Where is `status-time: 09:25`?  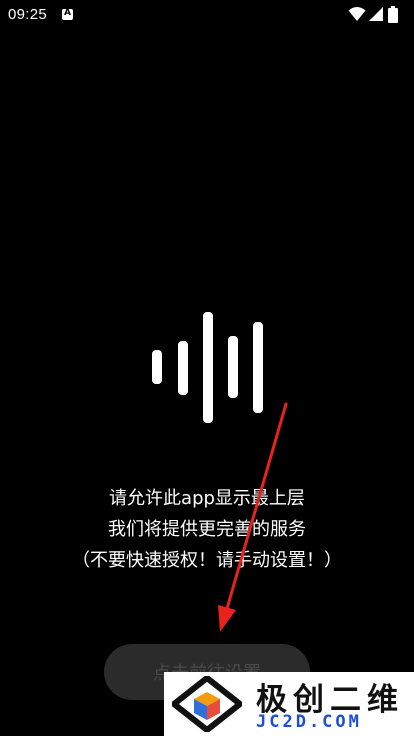 status-time: 09:25 is located at coordinates (28, 14).